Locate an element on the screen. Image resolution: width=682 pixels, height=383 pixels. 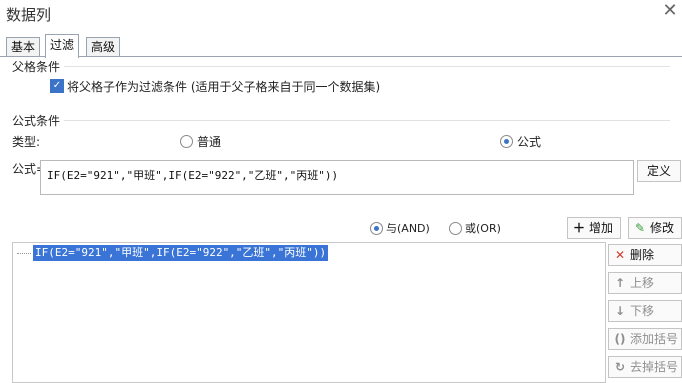
parent-filter-label: 将父格子作为过滤条件 (适用于父子格来自于同一个数据集) is located at coordinates (224, 87).